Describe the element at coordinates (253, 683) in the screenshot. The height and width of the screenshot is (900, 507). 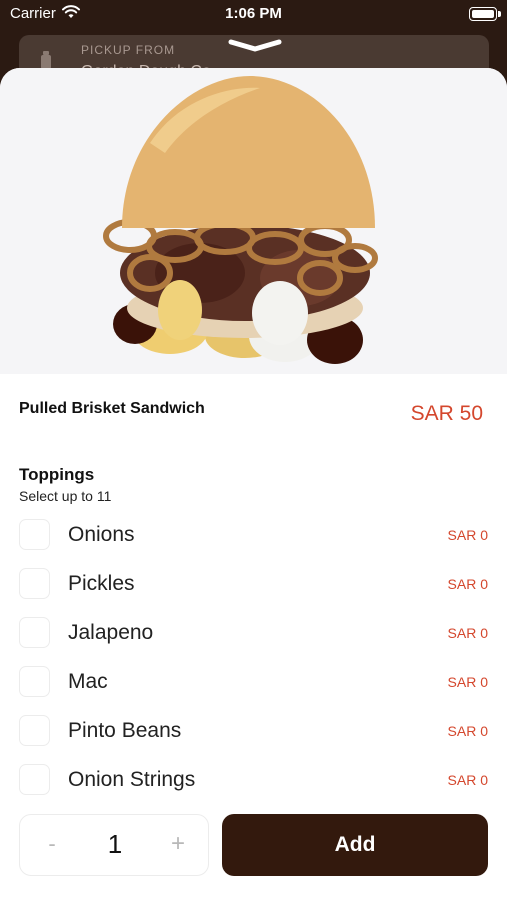
I see `topping-option-mac: Mac SAR 0` at that location.